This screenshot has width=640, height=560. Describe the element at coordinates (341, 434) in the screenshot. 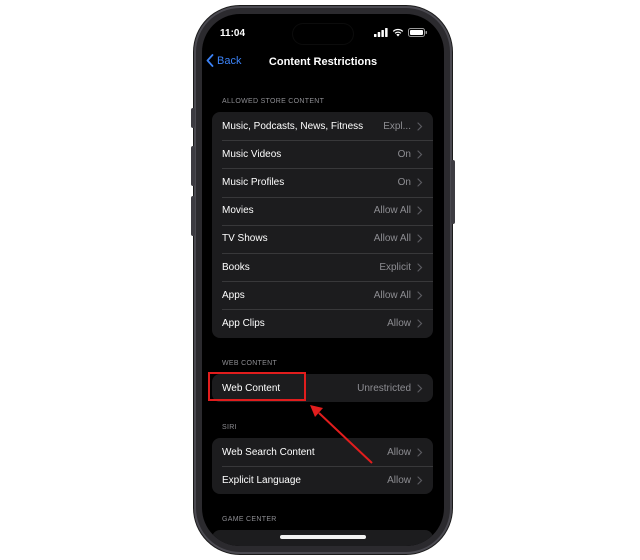

I see `annotation-arrow` at that location.